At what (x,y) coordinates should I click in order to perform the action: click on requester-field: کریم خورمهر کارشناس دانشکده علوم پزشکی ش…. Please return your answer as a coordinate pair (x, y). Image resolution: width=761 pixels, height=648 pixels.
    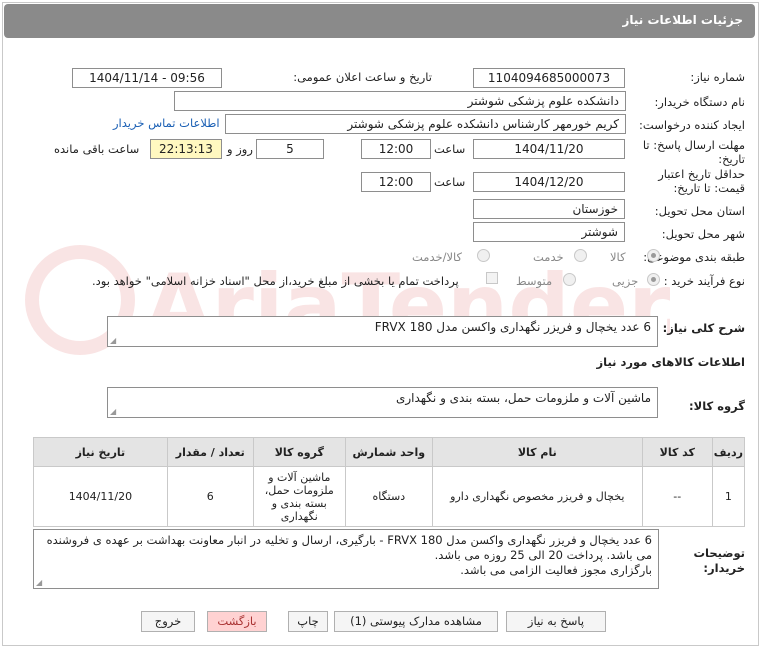
    Looking at the image, I should click on (425, 124).